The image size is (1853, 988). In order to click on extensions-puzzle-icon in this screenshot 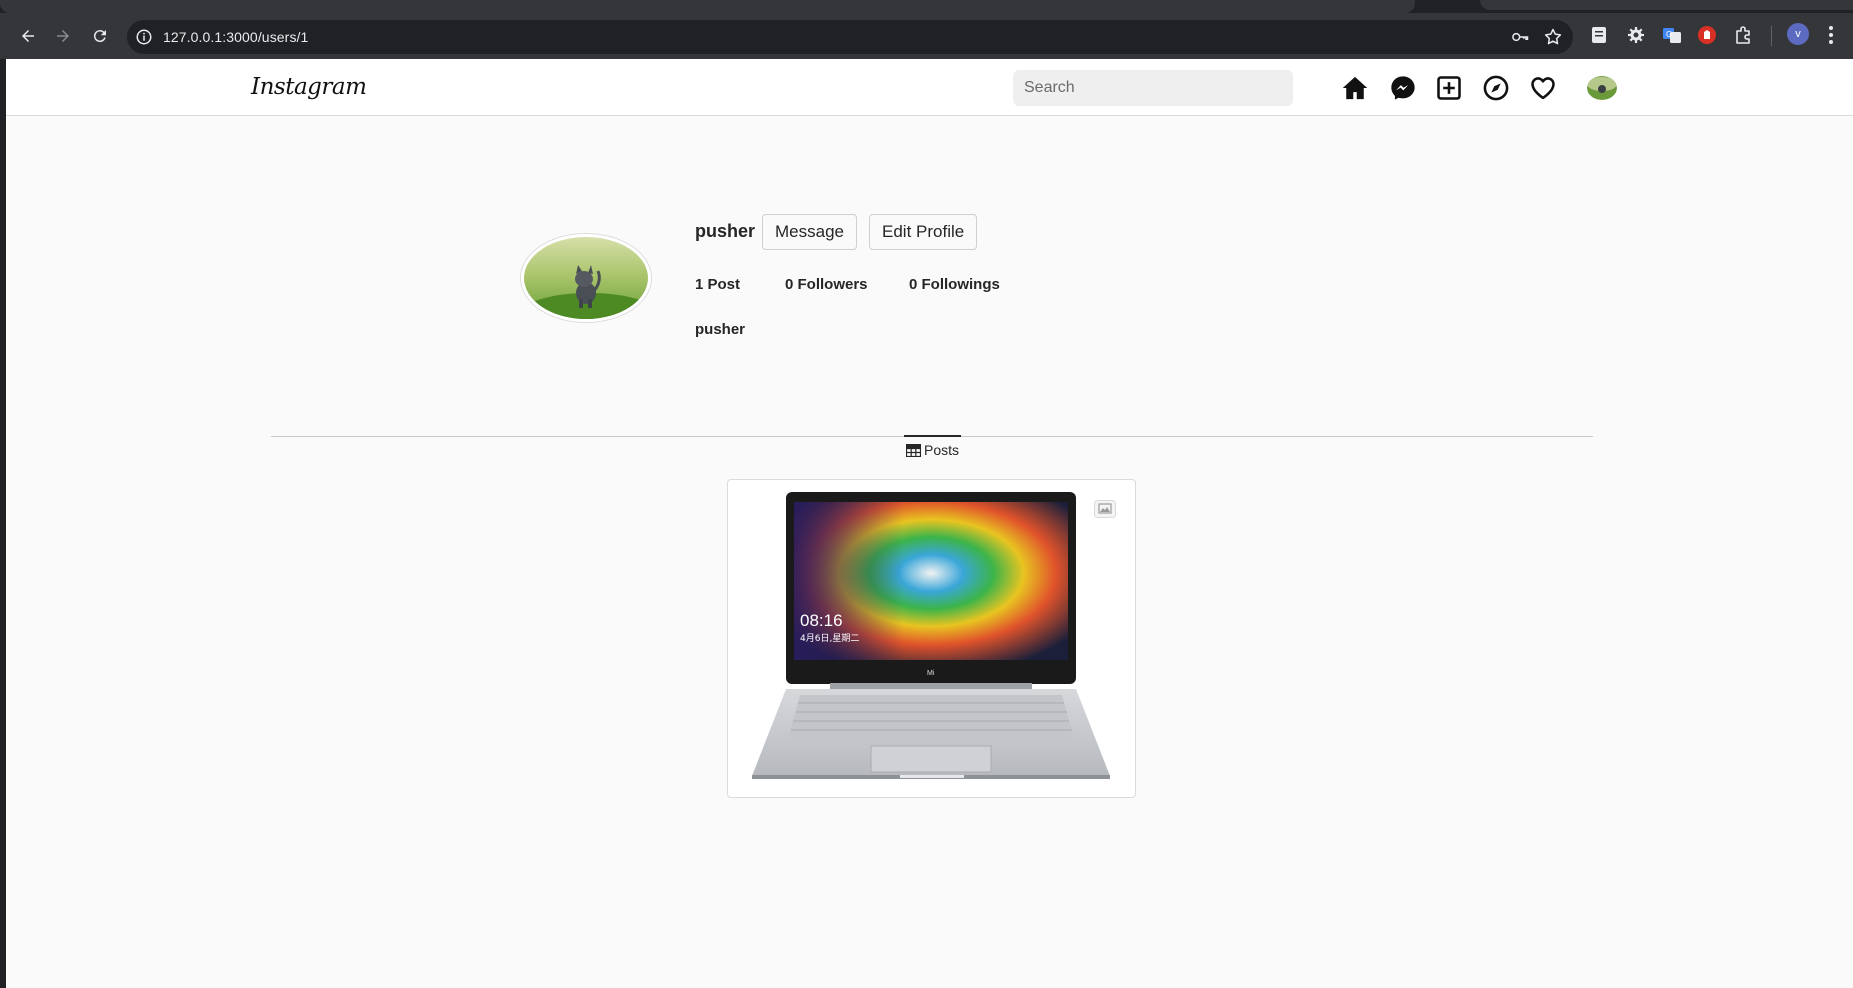, I will do `click(1744, 35)`.